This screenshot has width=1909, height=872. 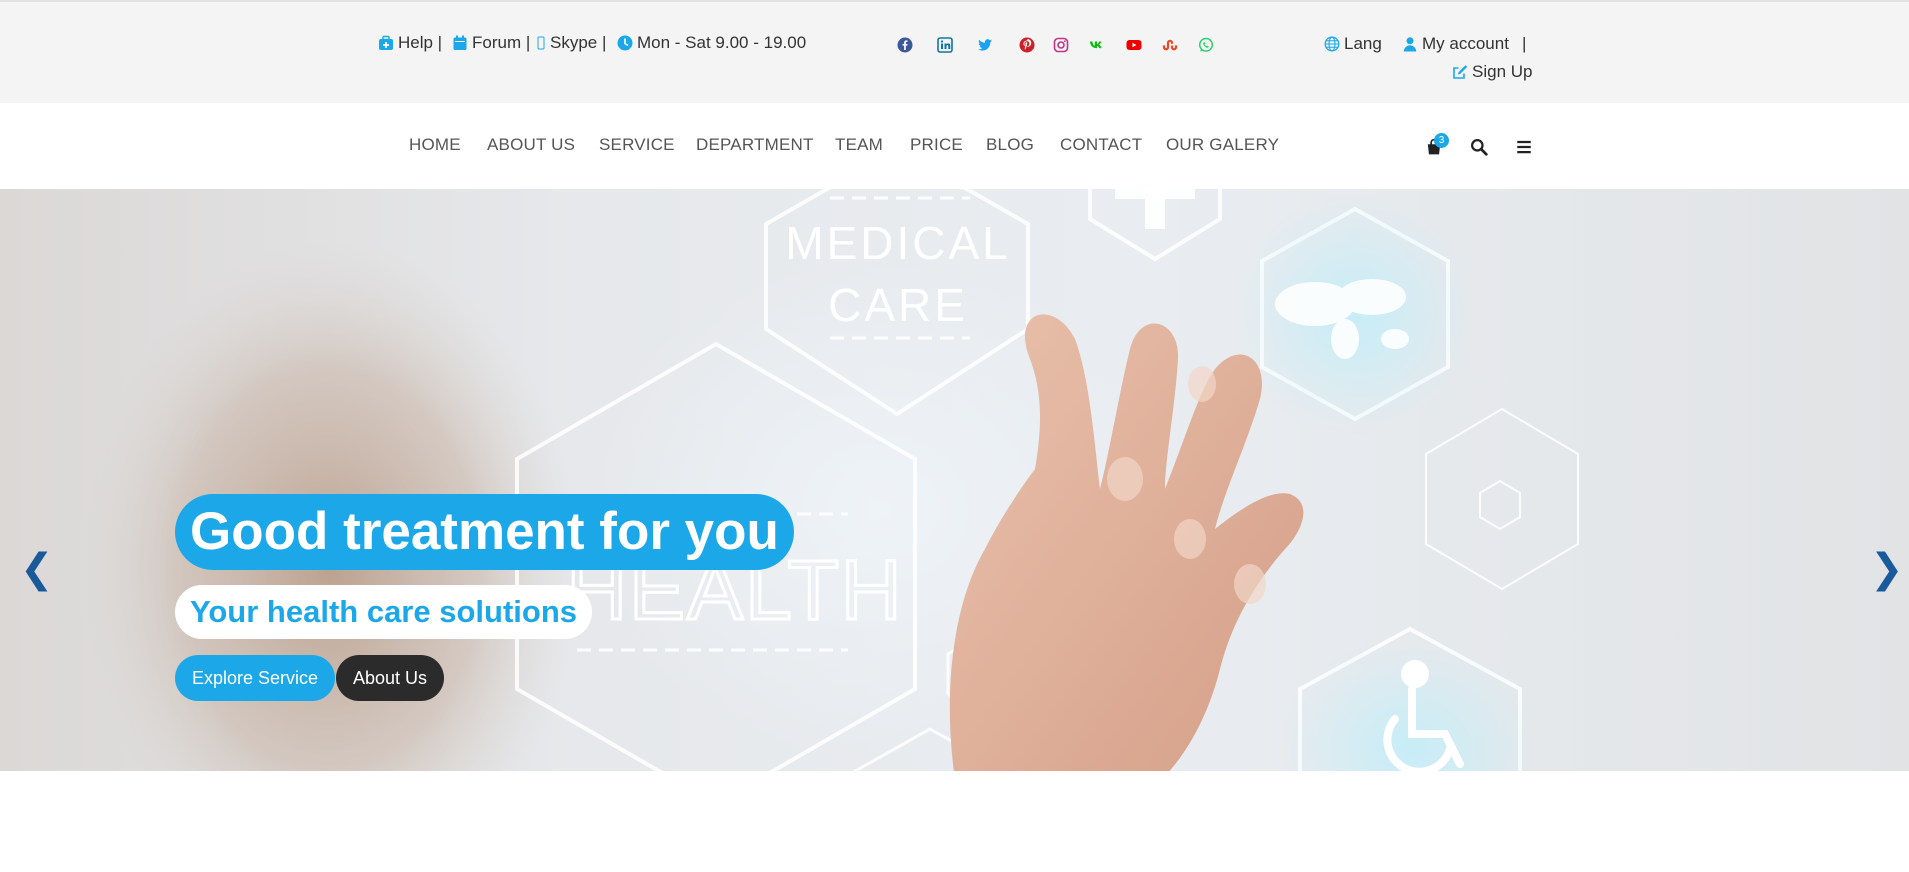 What do you see at coordinates (541, 43) in the screenshot?
I see `mobile-icon` at bounding box center [541, 43].